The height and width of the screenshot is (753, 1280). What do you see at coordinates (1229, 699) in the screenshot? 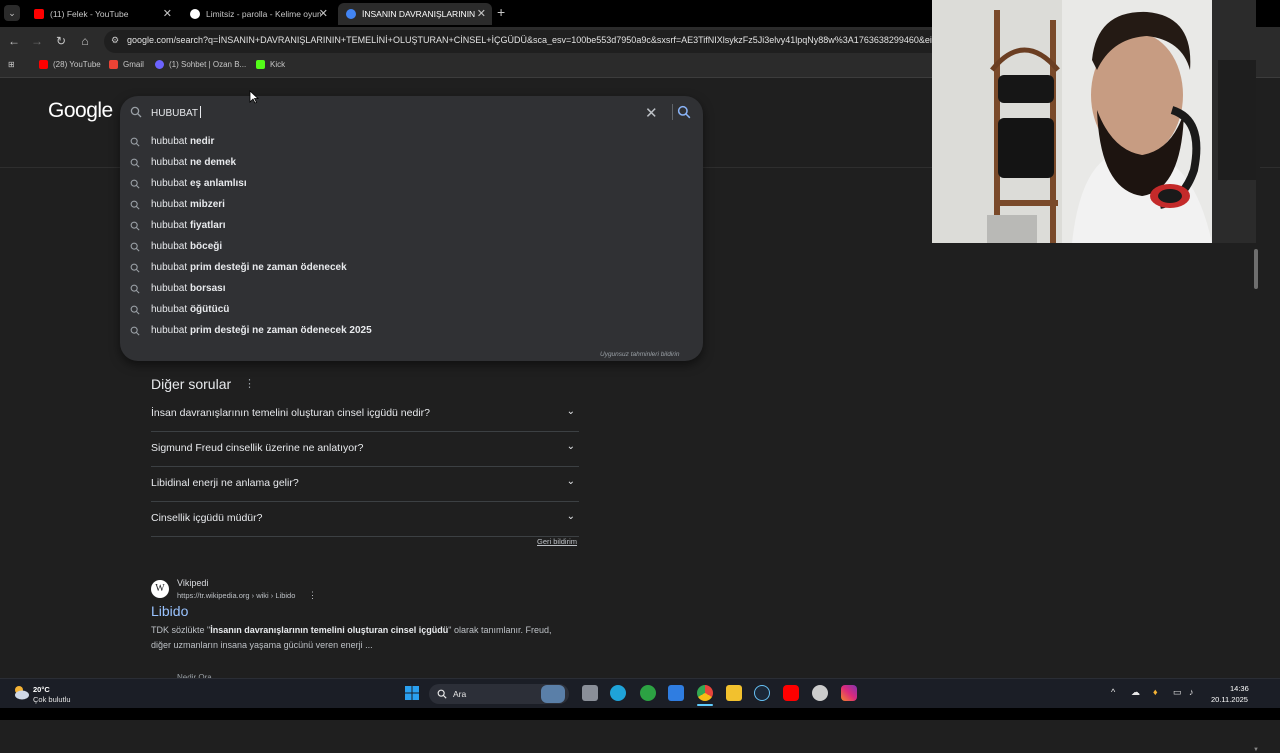
I see `clock-date: 20.11.2025` at bounding box center [1229, 699].